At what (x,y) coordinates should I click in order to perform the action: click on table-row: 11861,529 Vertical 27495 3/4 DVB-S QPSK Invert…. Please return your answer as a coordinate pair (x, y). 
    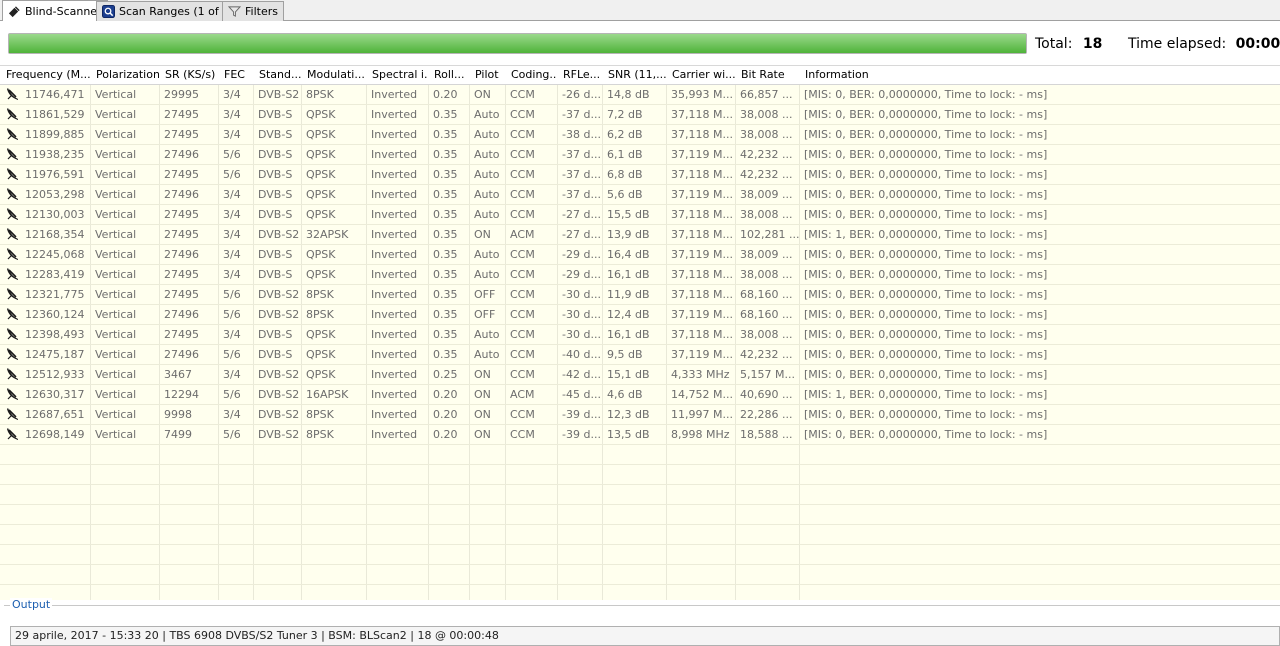
    Looking at the image, I should click on (640, 115).